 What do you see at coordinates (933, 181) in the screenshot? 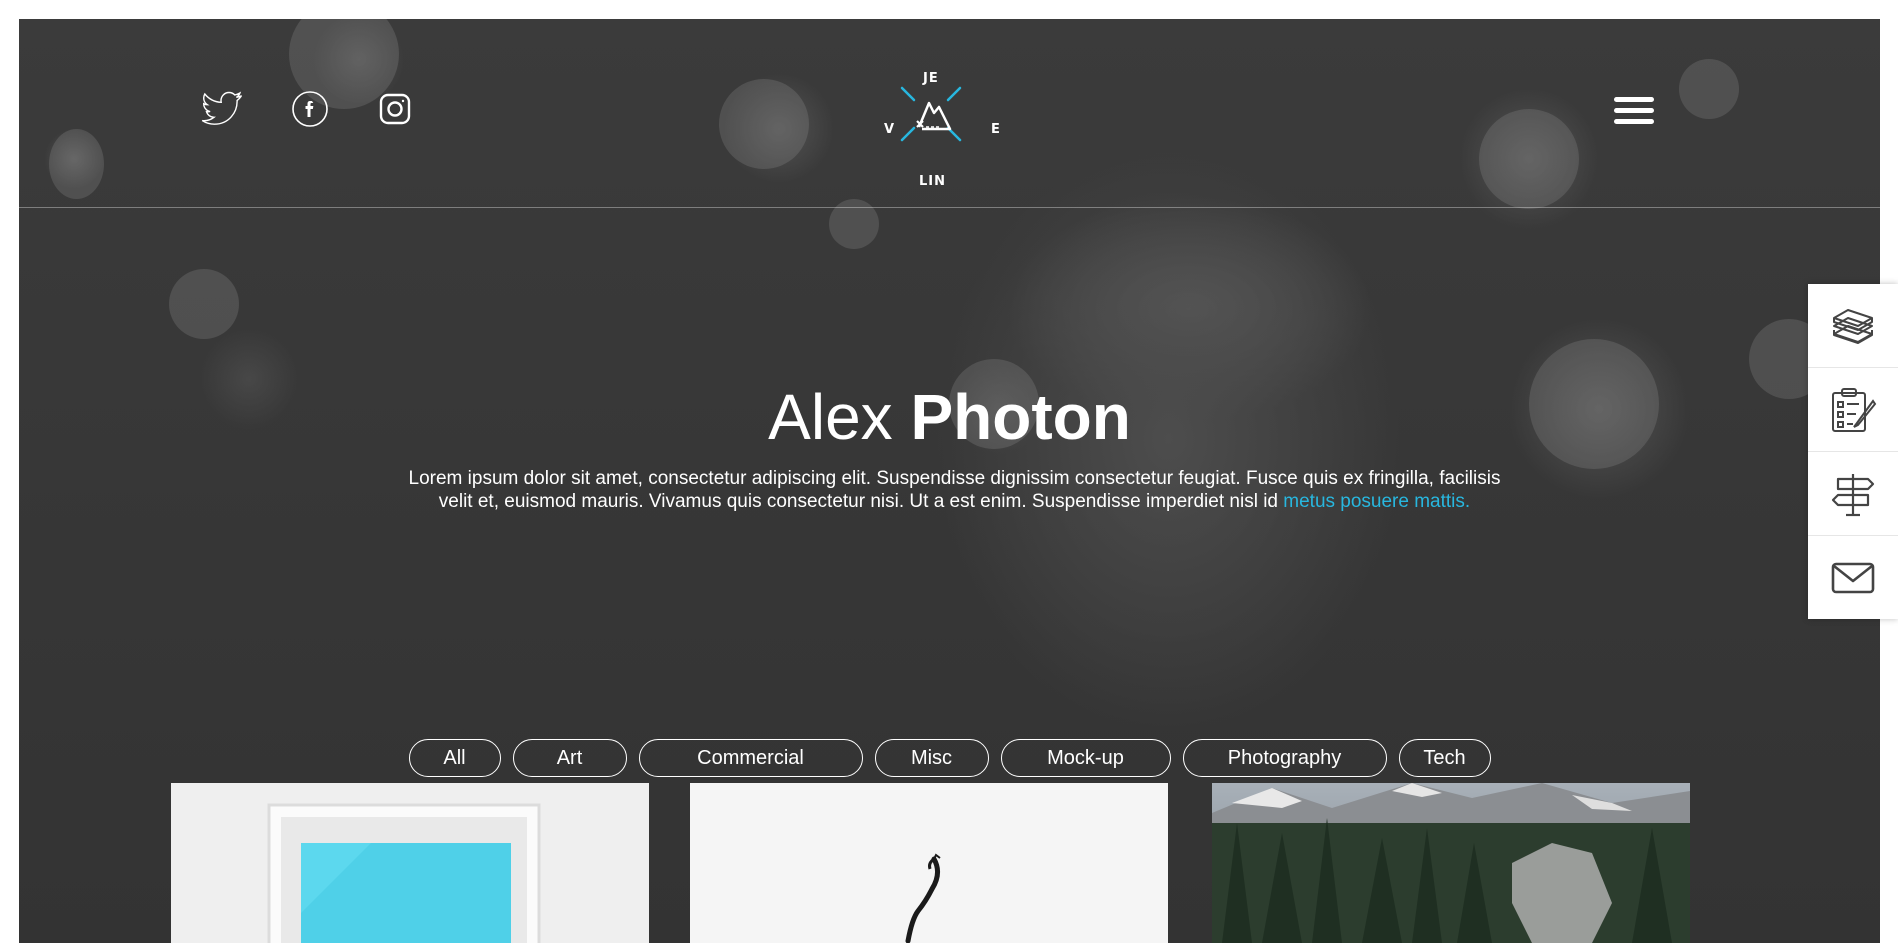
I see `logo-letter-bottom: LIN` at bounding box center [933, 181].